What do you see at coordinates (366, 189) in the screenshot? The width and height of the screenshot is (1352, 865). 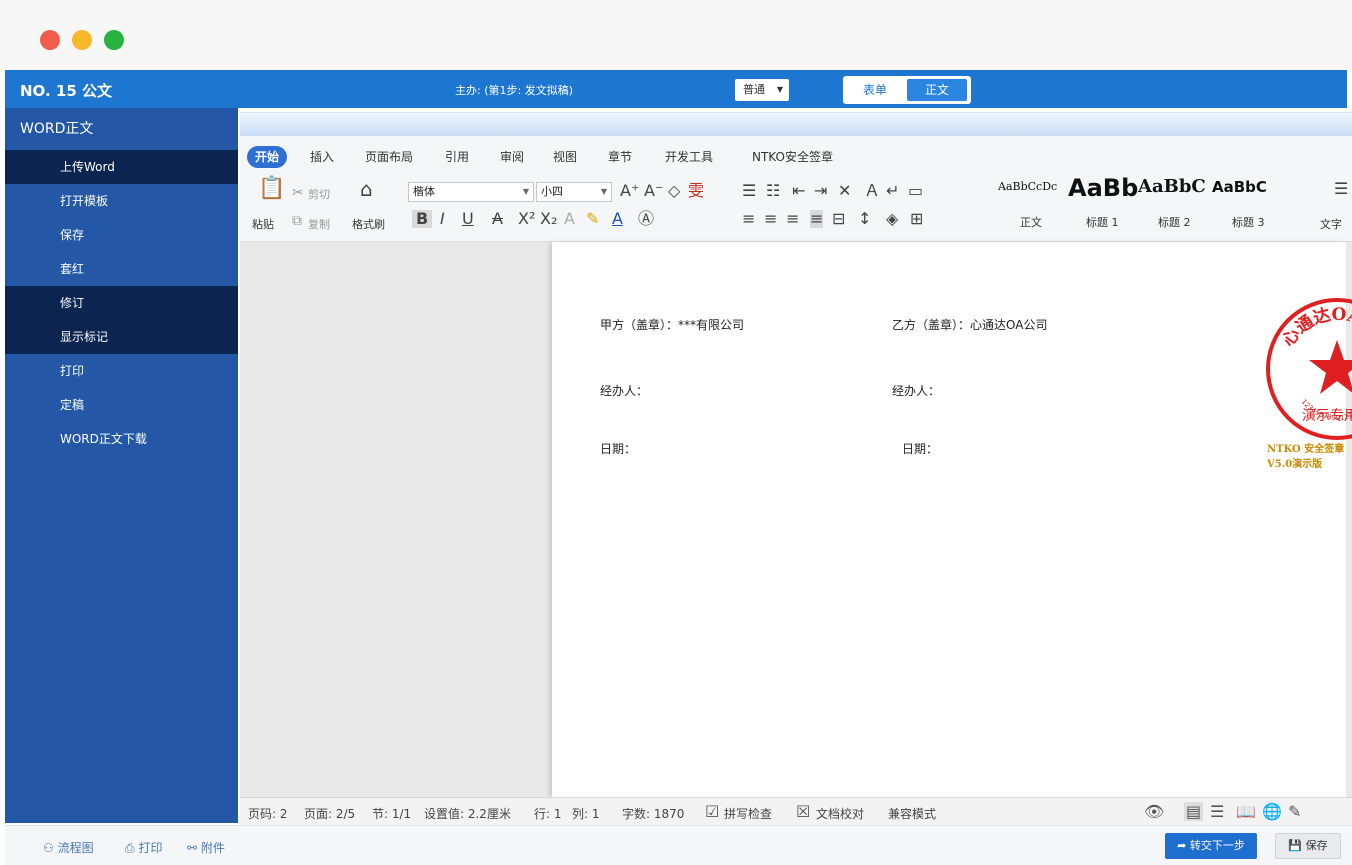 I see `format-painter-icon: ⌂` at bounding box center [366, 189].